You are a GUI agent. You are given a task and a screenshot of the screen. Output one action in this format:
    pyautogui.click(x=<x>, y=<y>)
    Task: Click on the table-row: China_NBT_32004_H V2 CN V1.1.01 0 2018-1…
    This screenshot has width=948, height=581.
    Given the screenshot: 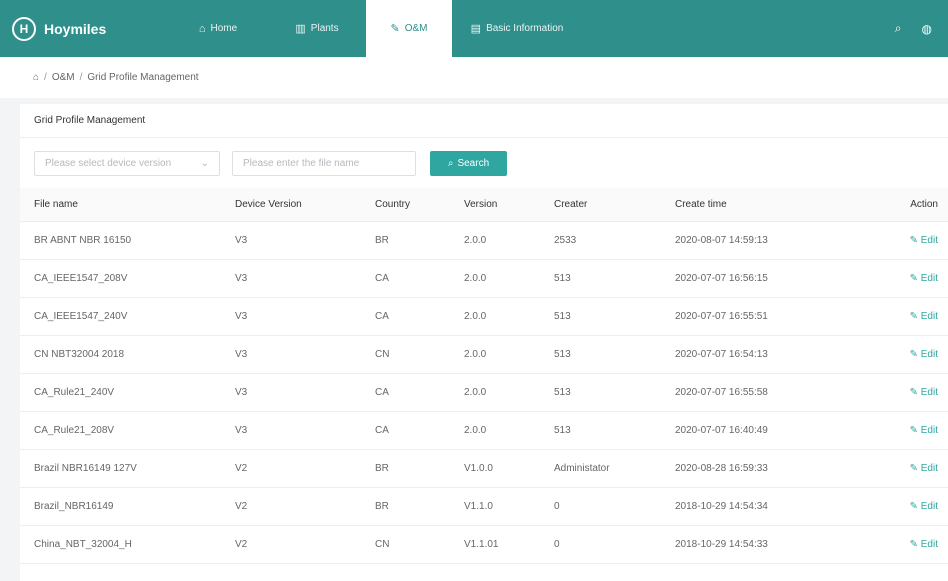 What is the action you would take?
    pyautogui.click(x=484, y=545)
    